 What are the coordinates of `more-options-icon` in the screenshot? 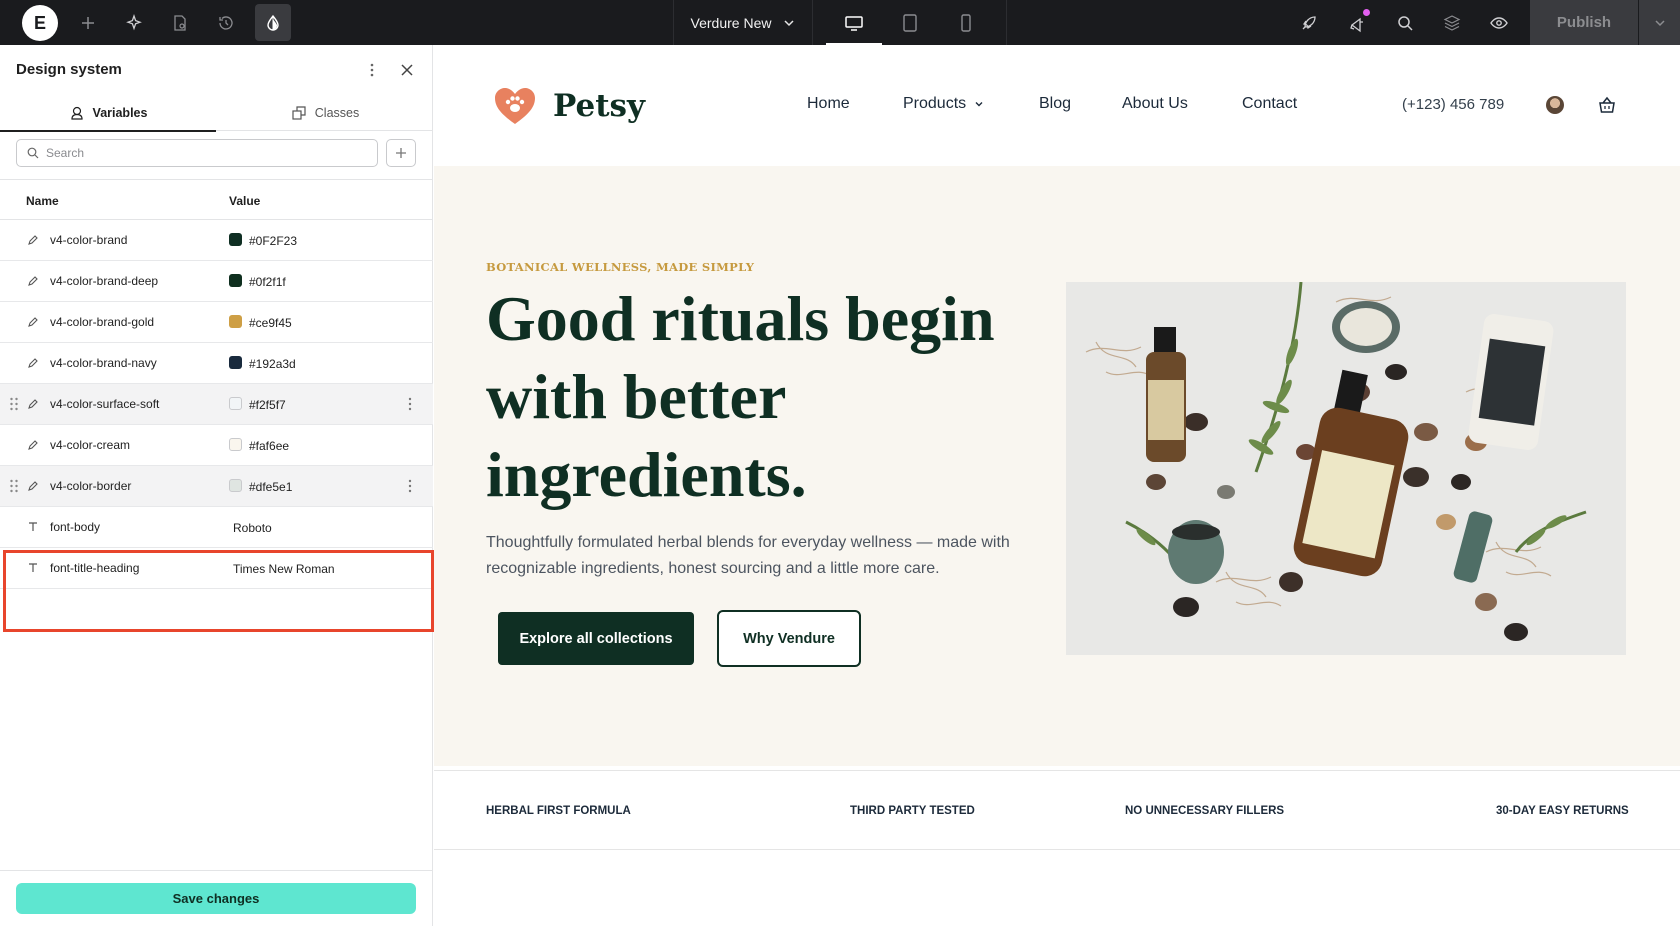 It's located at (372, 70).